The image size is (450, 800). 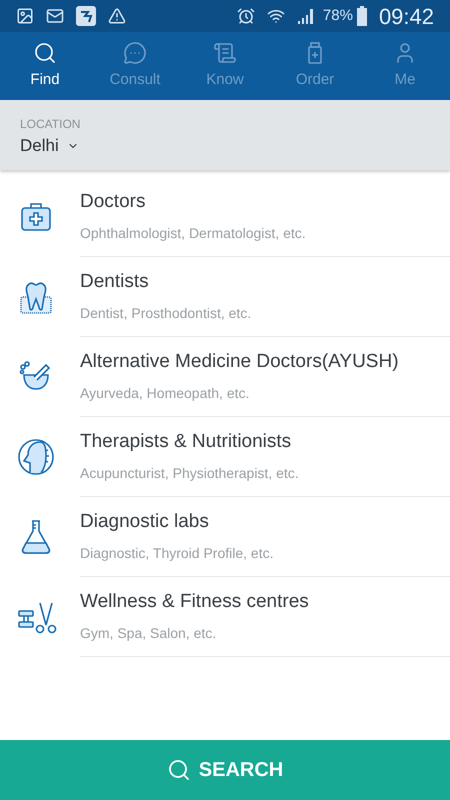 What do you see at coordinates (245, 16) in the screenshot?
I see `alarm-icon` at bounding box center [245, 16].